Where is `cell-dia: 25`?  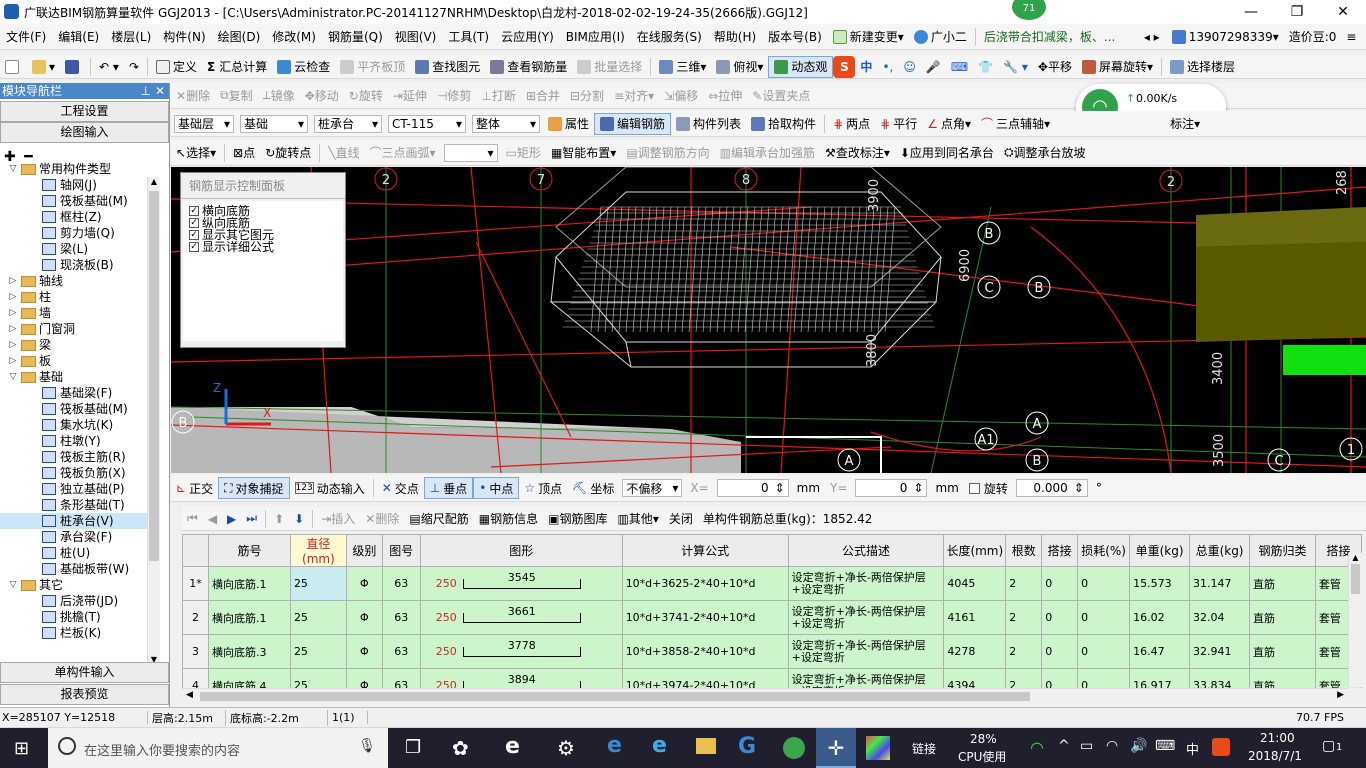
cell-dia: 25 is located at coordinates (318, 583).